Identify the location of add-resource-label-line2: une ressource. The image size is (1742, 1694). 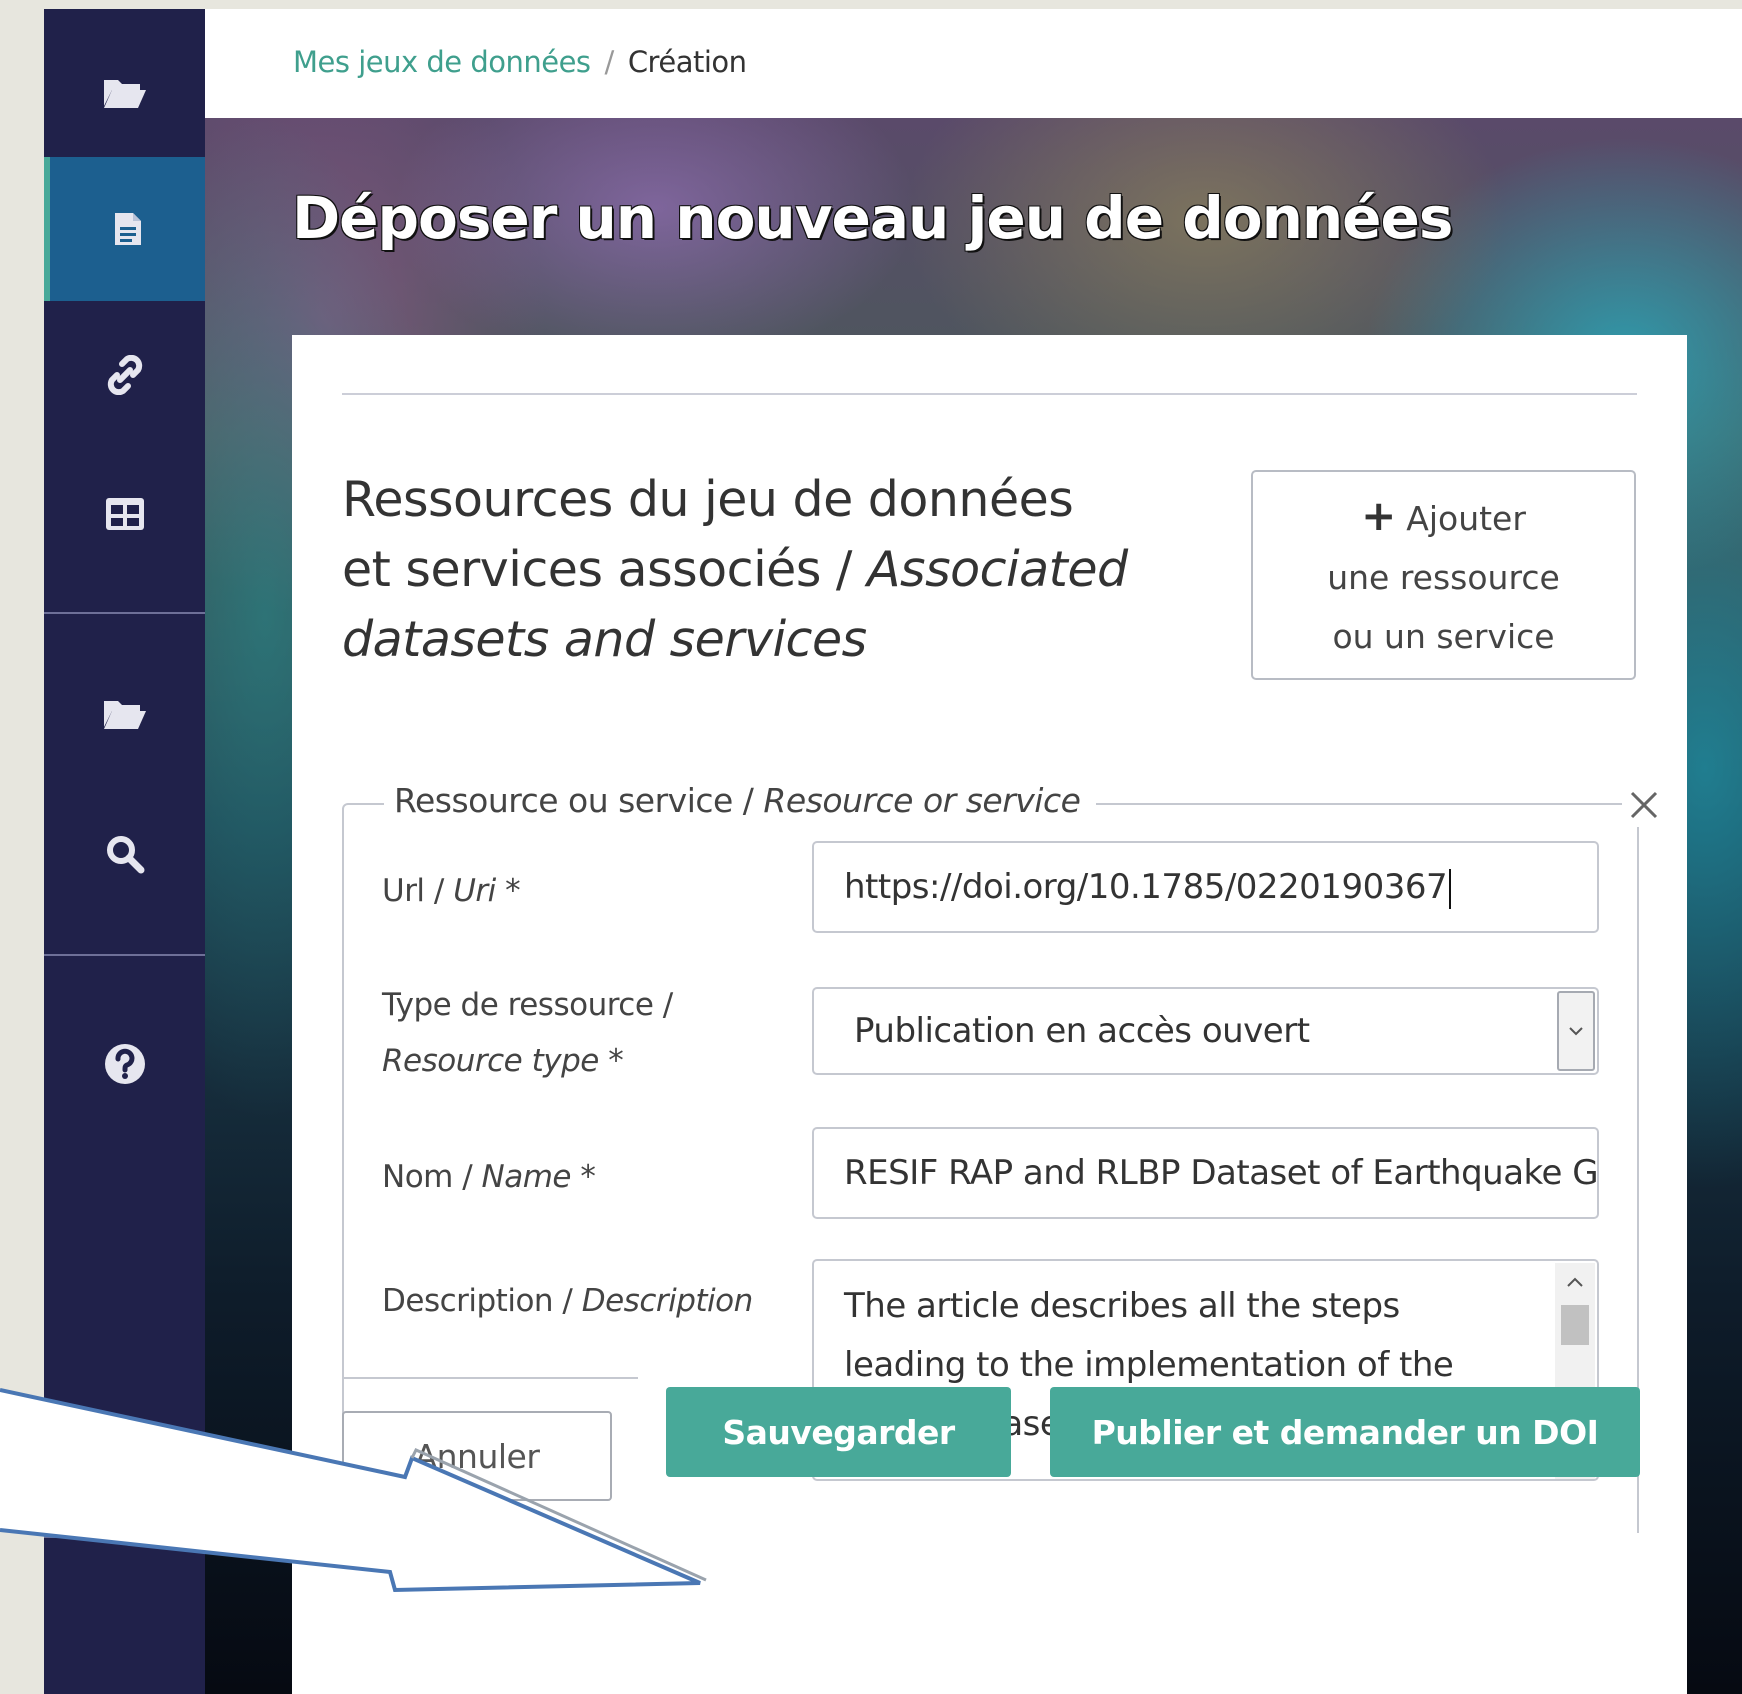
(1443, 577).